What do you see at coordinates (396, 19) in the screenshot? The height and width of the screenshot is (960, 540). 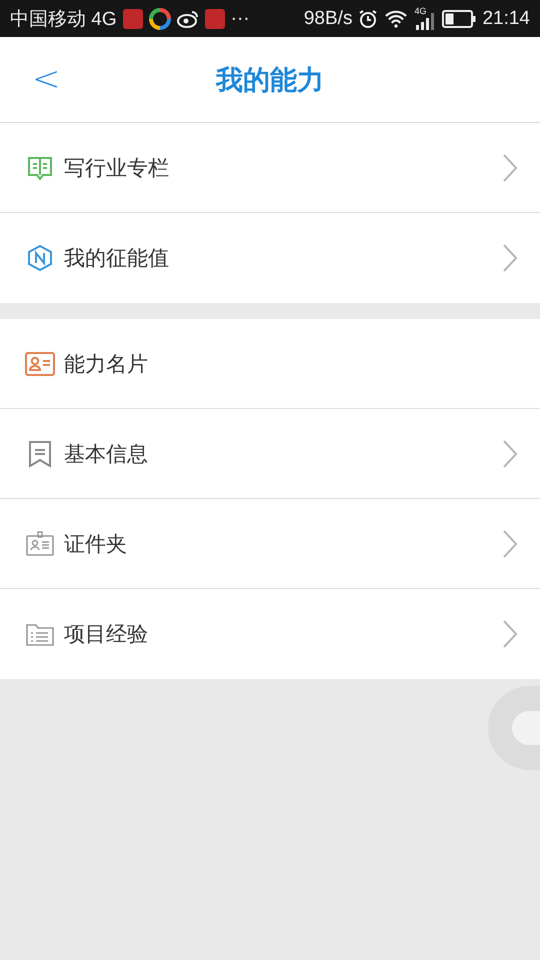 I see `wifi-icon` at bounding box center [396, 19].